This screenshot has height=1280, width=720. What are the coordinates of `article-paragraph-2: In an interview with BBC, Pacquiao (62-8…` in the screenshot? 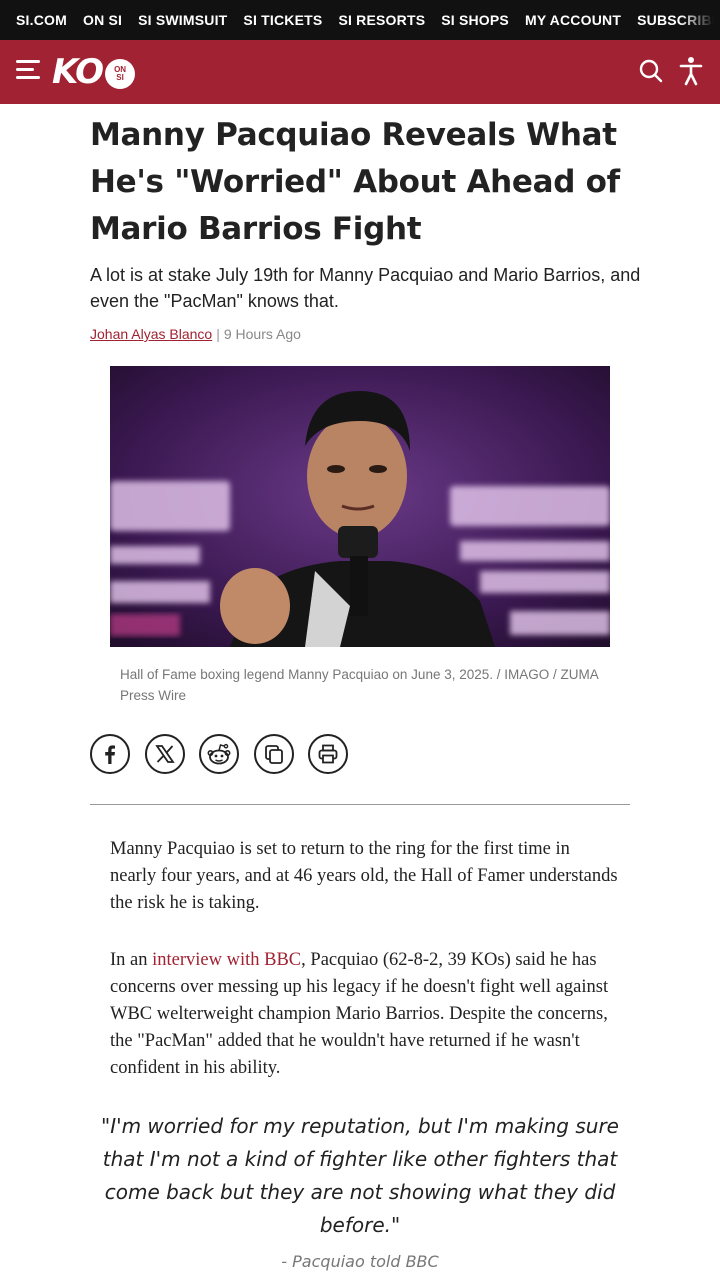 It's located at (365, 1014).